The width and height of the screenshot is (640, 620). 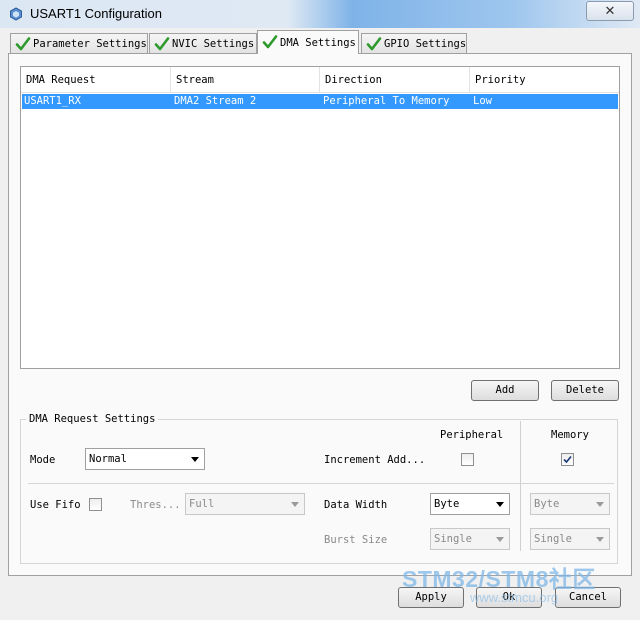 What do you see at coordinates (96, 79) in the screenshot?
I see `column-header-dma-request: DMA Request` at bounding box center [96, 79].